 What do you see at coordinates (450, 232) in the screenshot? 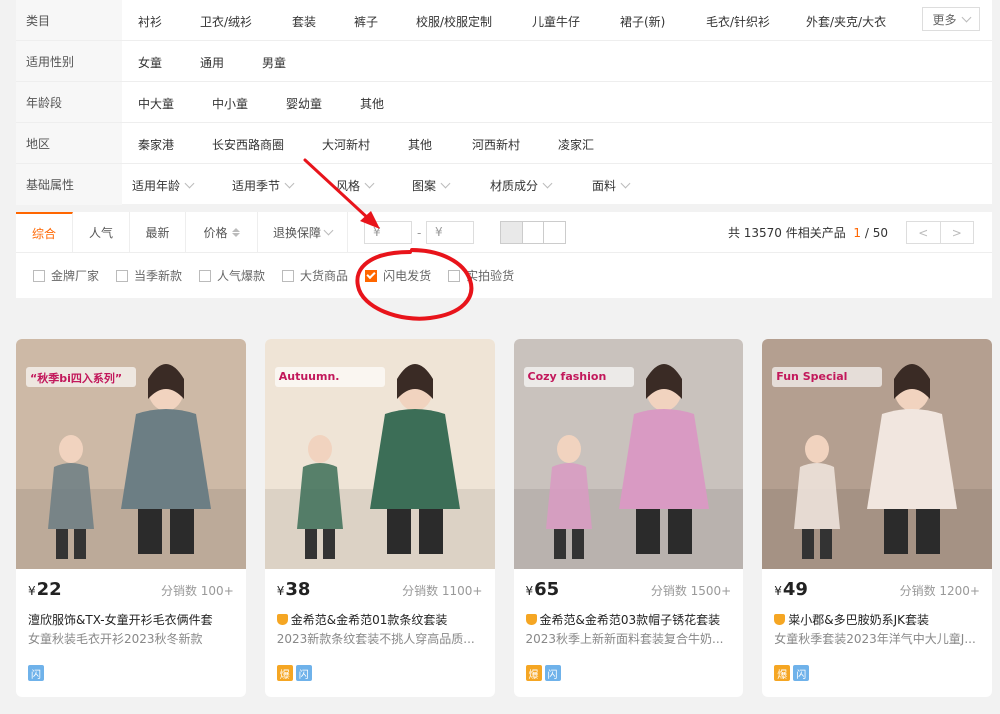
I see `price-max-input: ¥` at bounding box center [450, 232].